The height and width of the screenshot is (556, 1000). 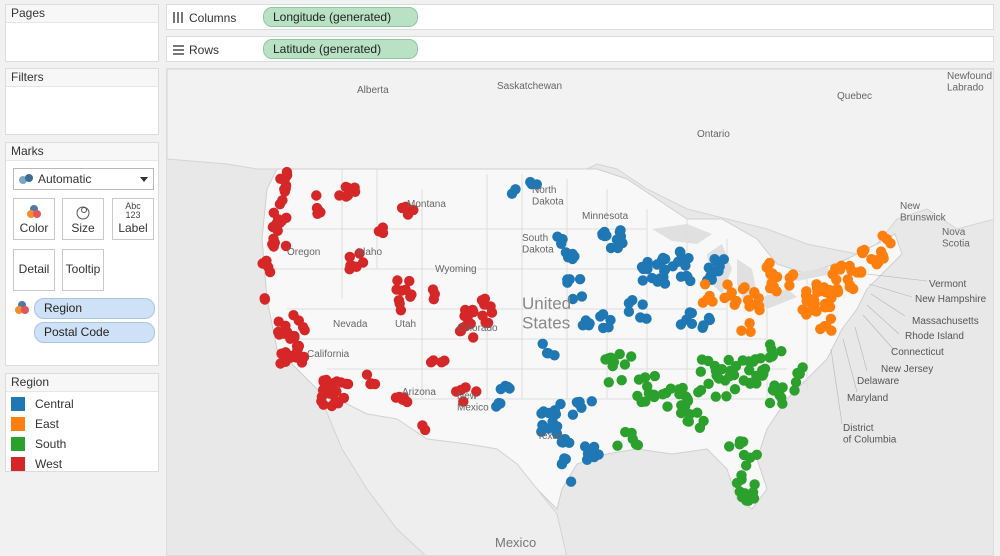 What do you see at coordinates (94, 332) in the screenshot?
I see `postal-code-field-pill: Postal Code` at bounding box center [94, 332].